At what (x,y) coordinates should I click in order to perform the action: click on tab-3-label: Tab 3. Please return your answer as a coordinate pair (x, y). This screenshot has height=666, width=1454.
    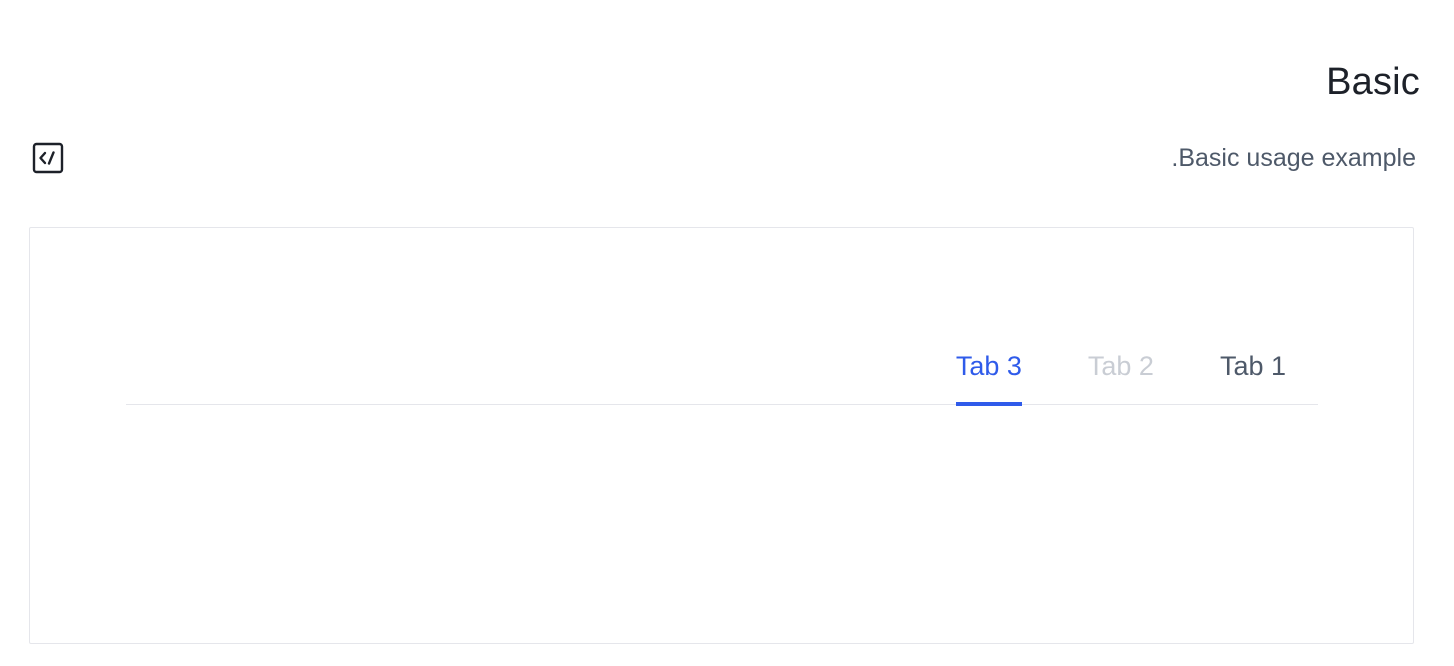
    Looking at the image, I should click on (988, 366).